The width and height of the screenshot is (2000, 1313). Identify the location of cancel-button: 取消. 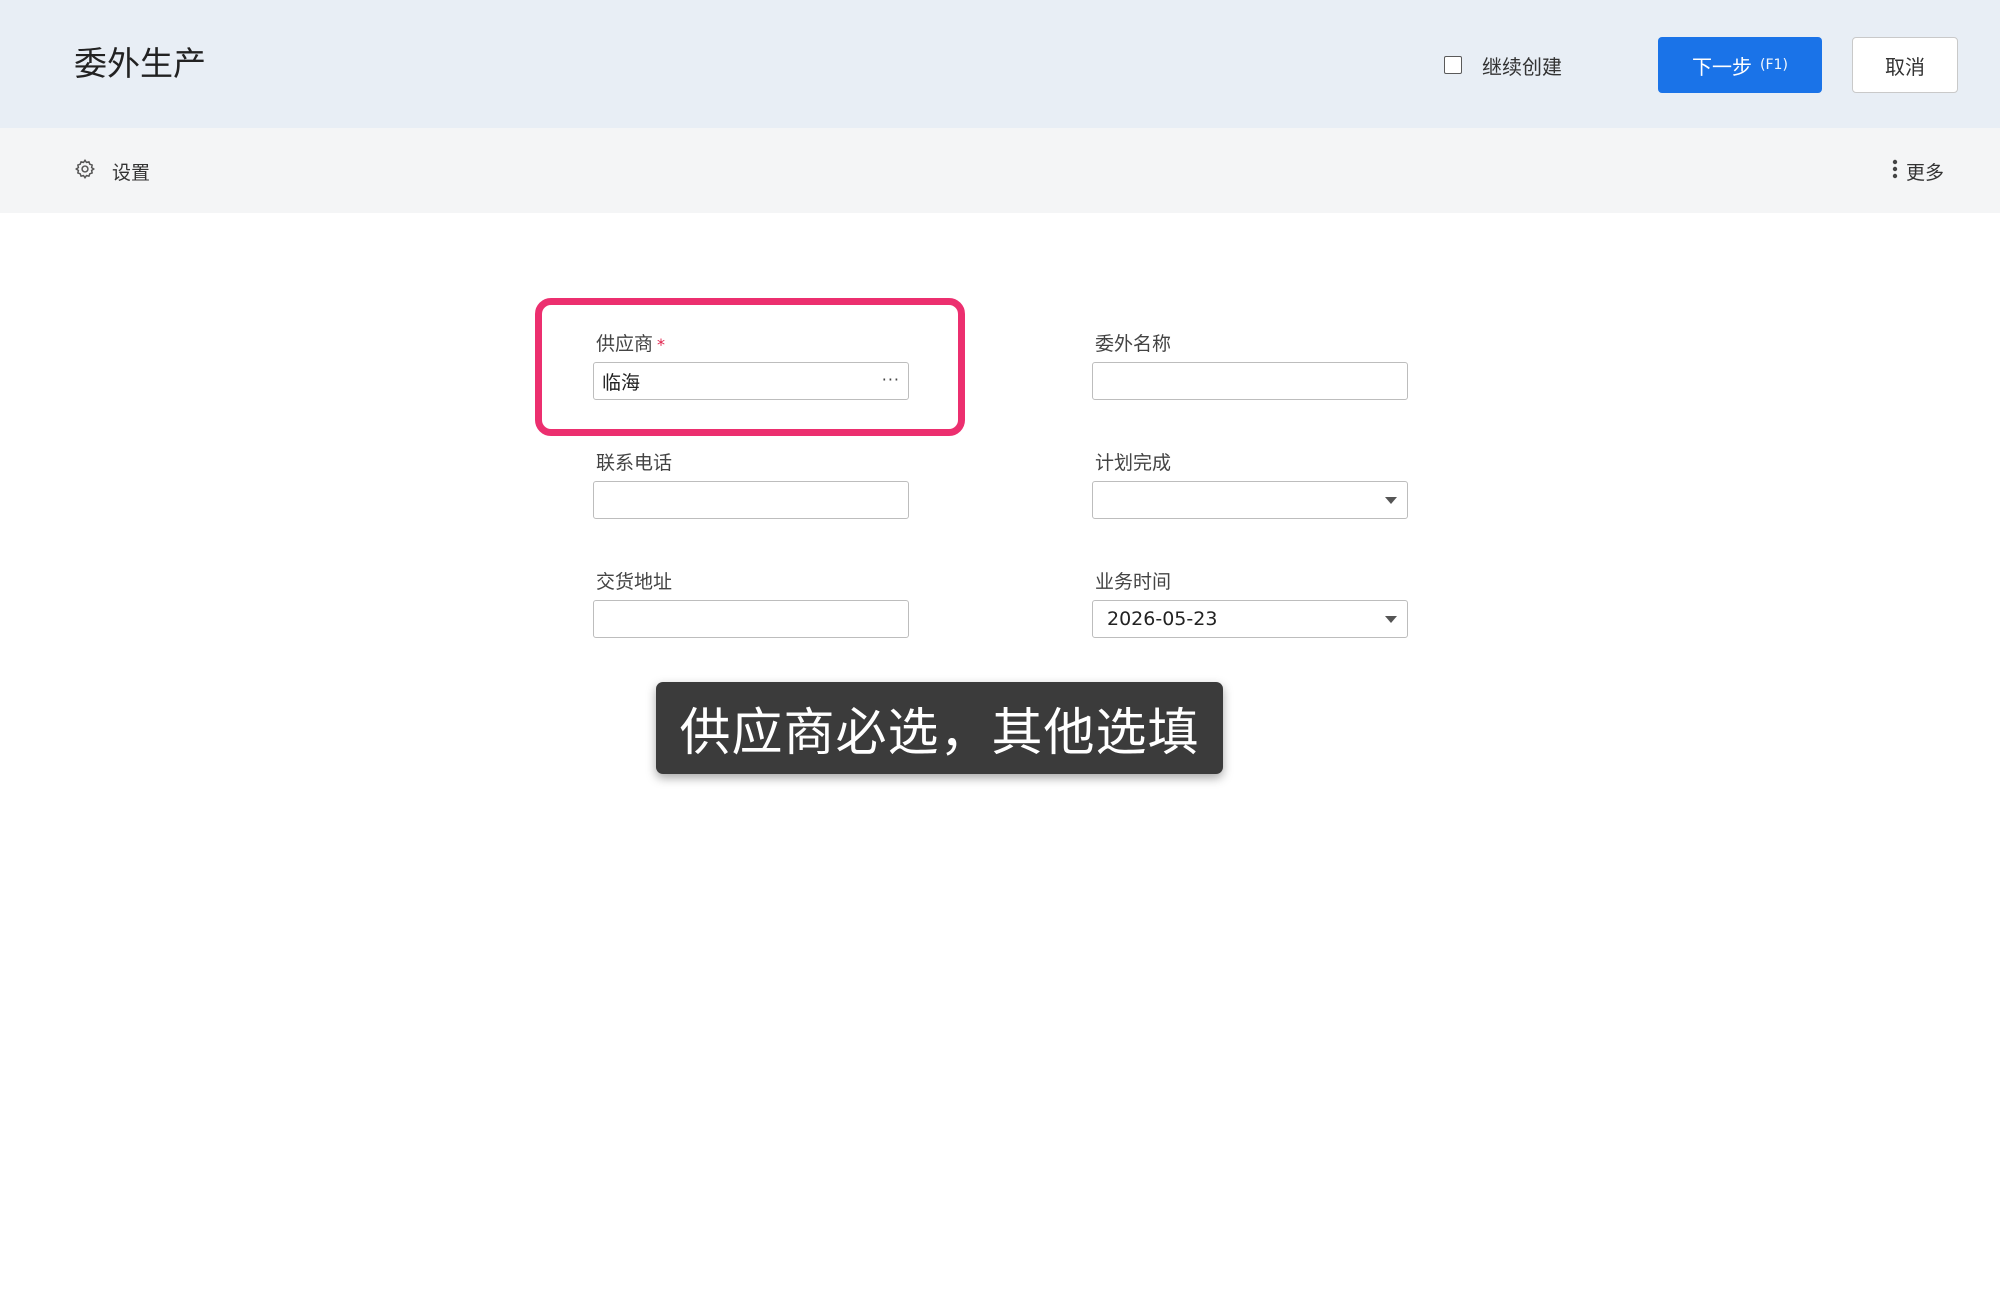
(1905, 65).